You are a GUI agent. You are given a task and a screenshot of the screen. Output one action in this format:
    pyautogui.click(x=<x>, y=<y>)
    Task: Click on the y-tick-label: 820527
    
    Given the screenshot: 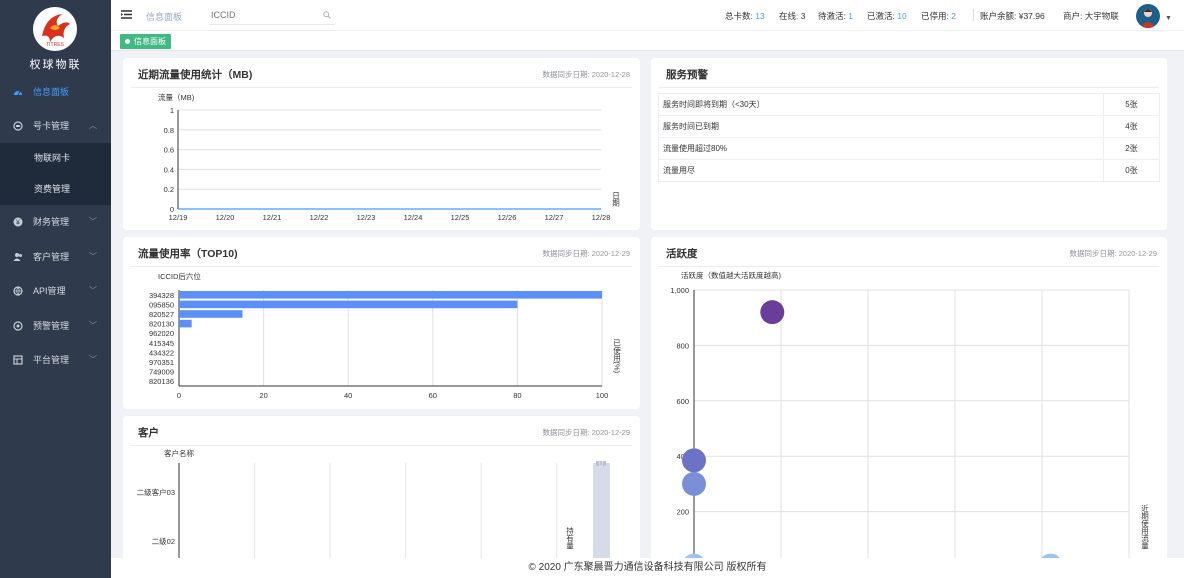 What is the action you would take?
    pyautogui.click(x=161, y=314)
    